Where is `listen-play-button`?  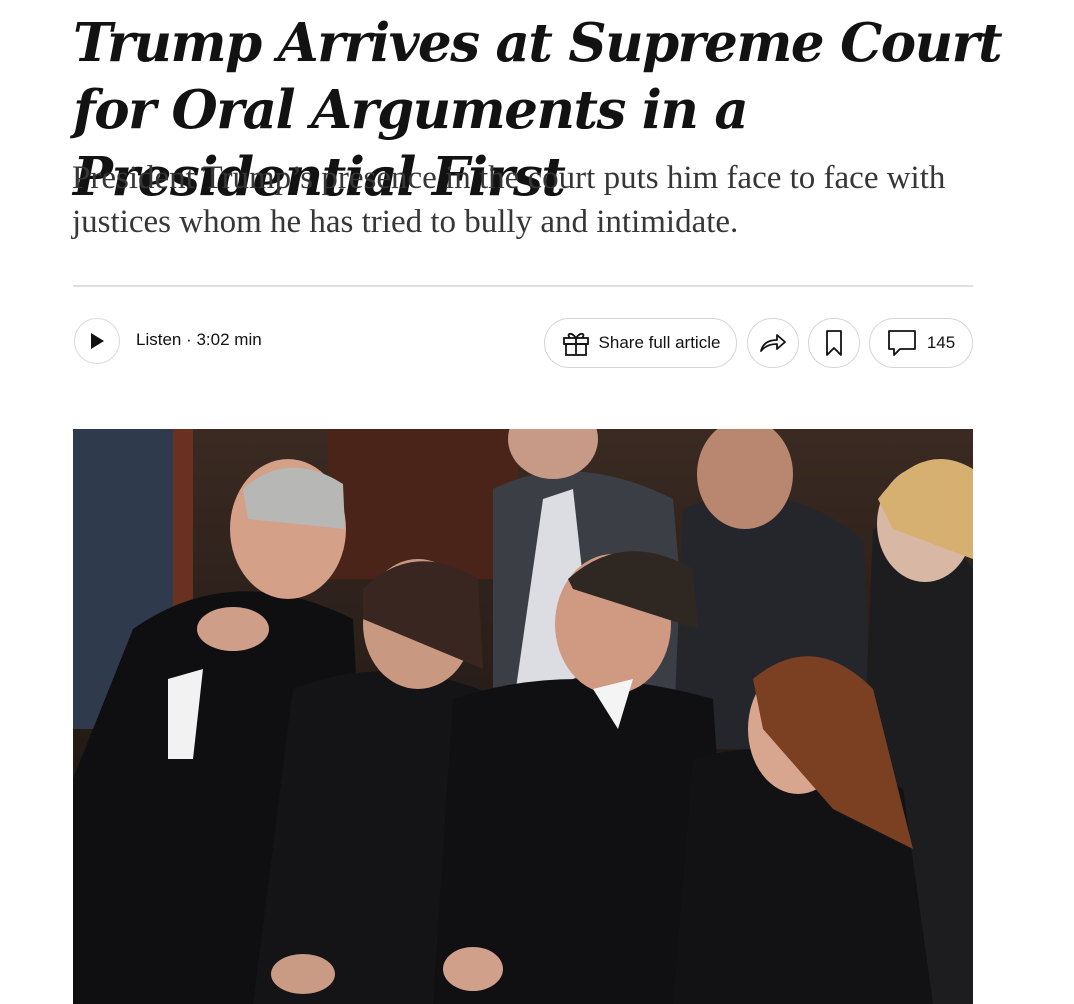 listen-play-button is located at coordinates (97, 341).